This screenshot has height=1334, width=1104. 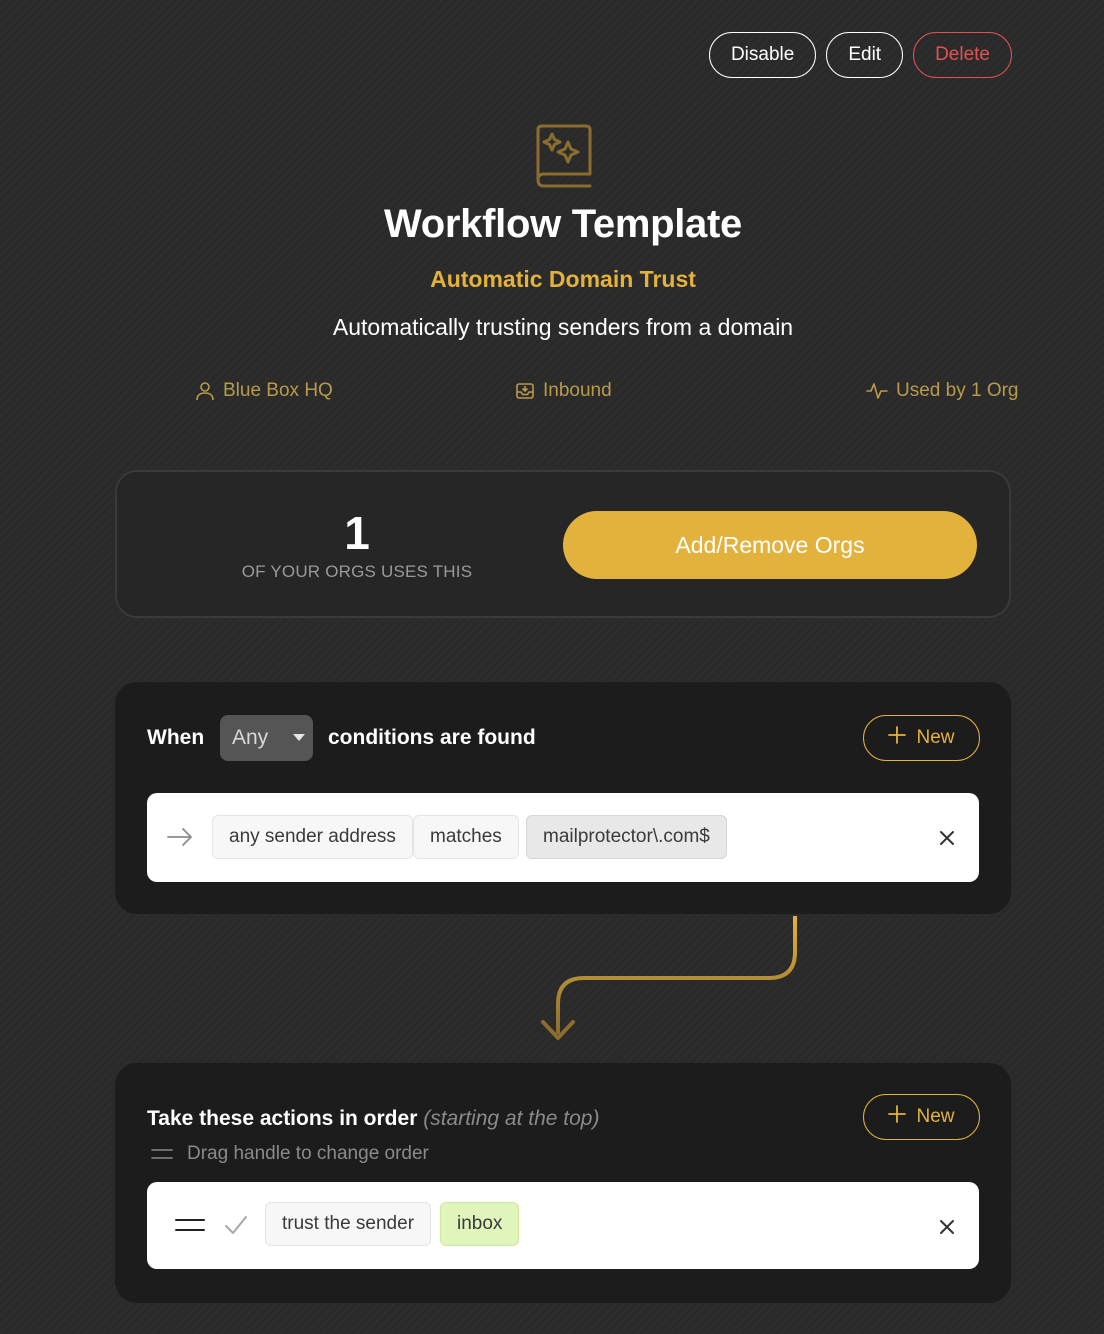 I want to click on meta-direction: Inbound, so click(x=563, y=391).